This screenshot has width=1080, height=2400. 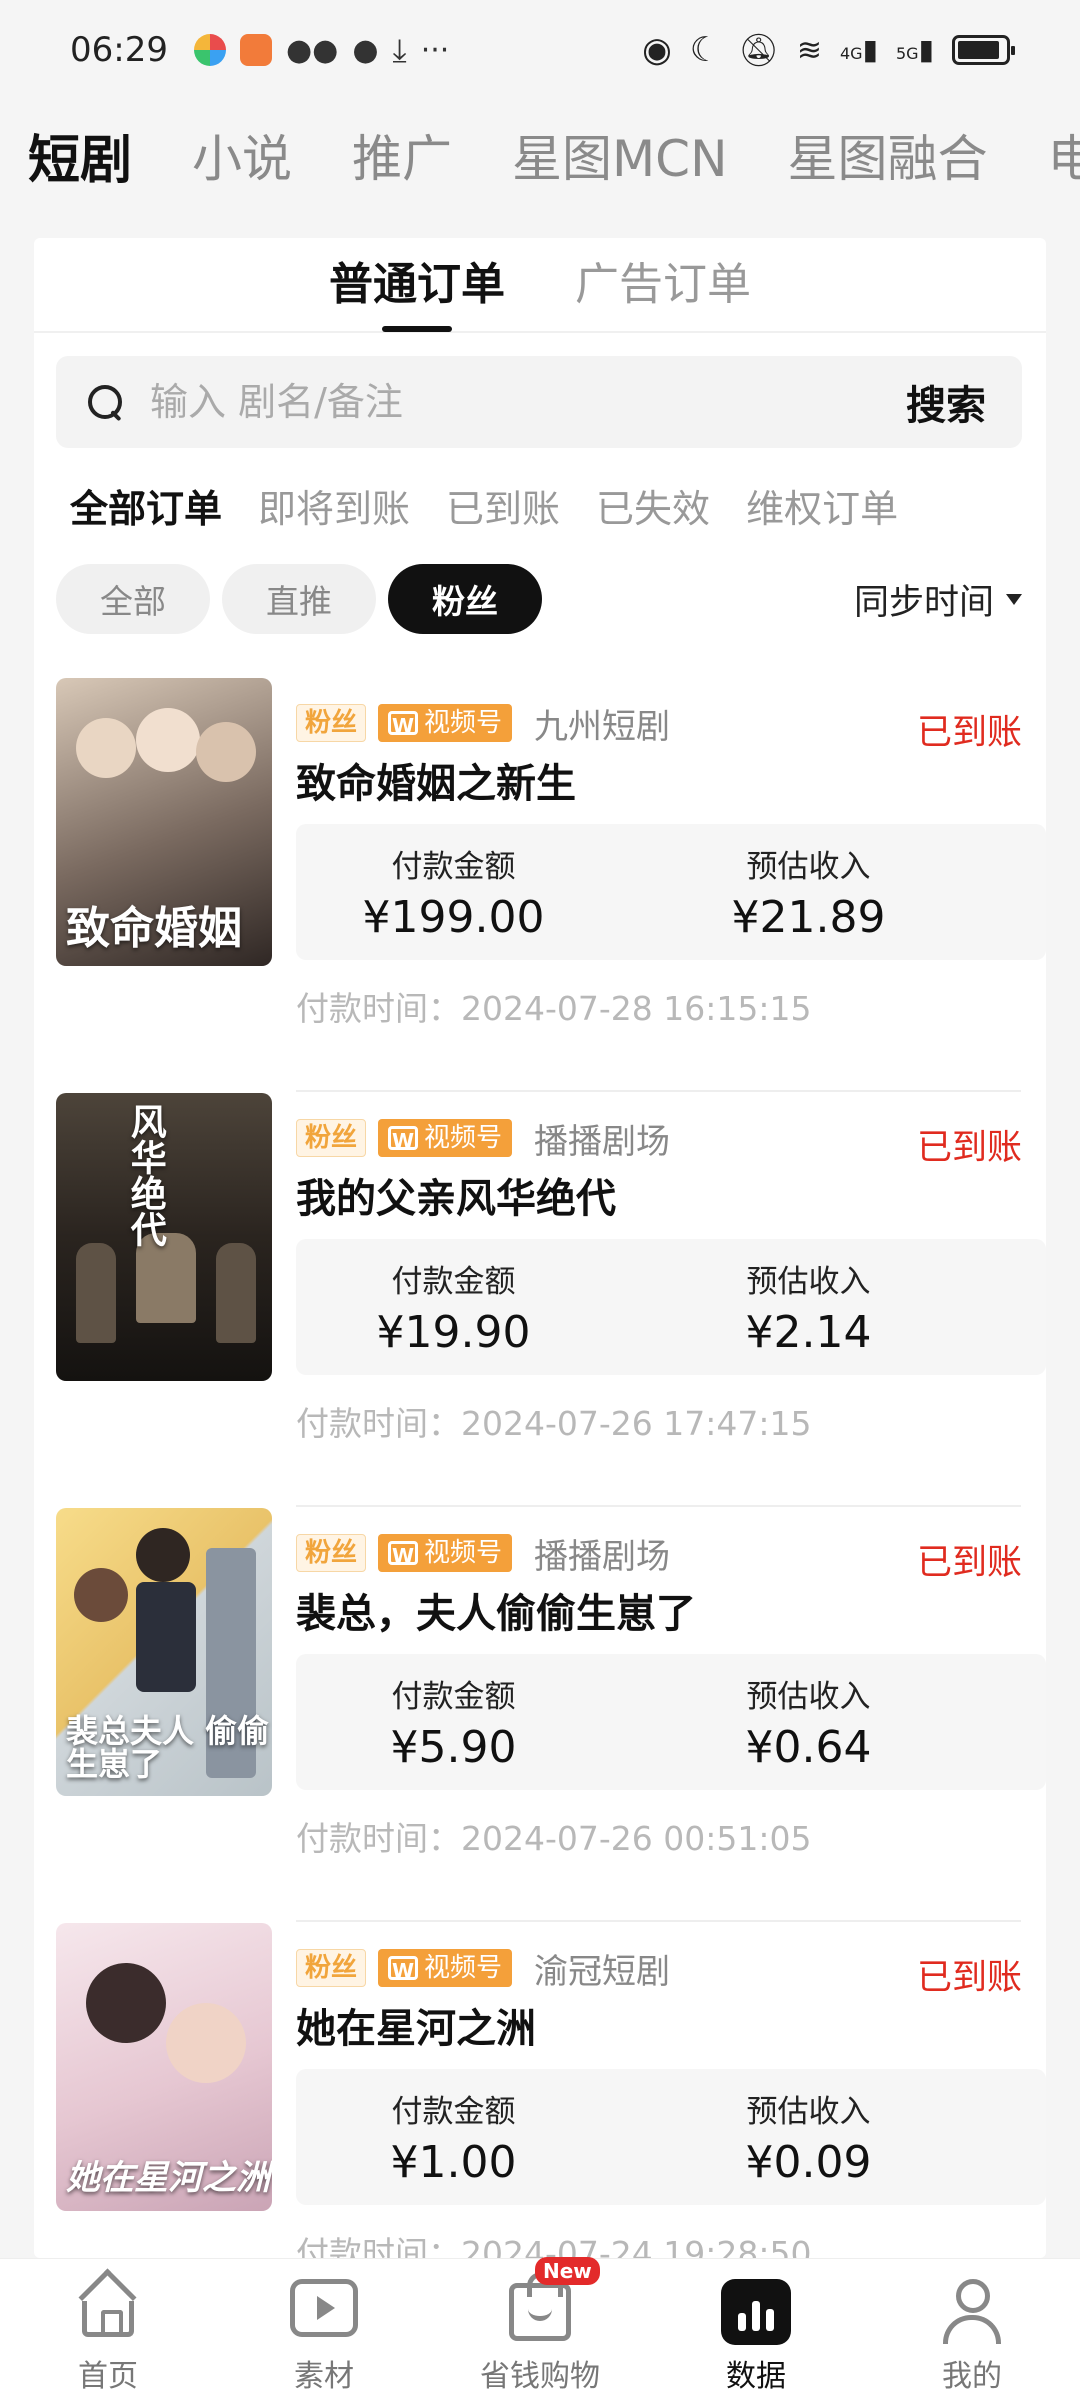 I want to click on nav-label: 数据, so click(x=756, y=2376).